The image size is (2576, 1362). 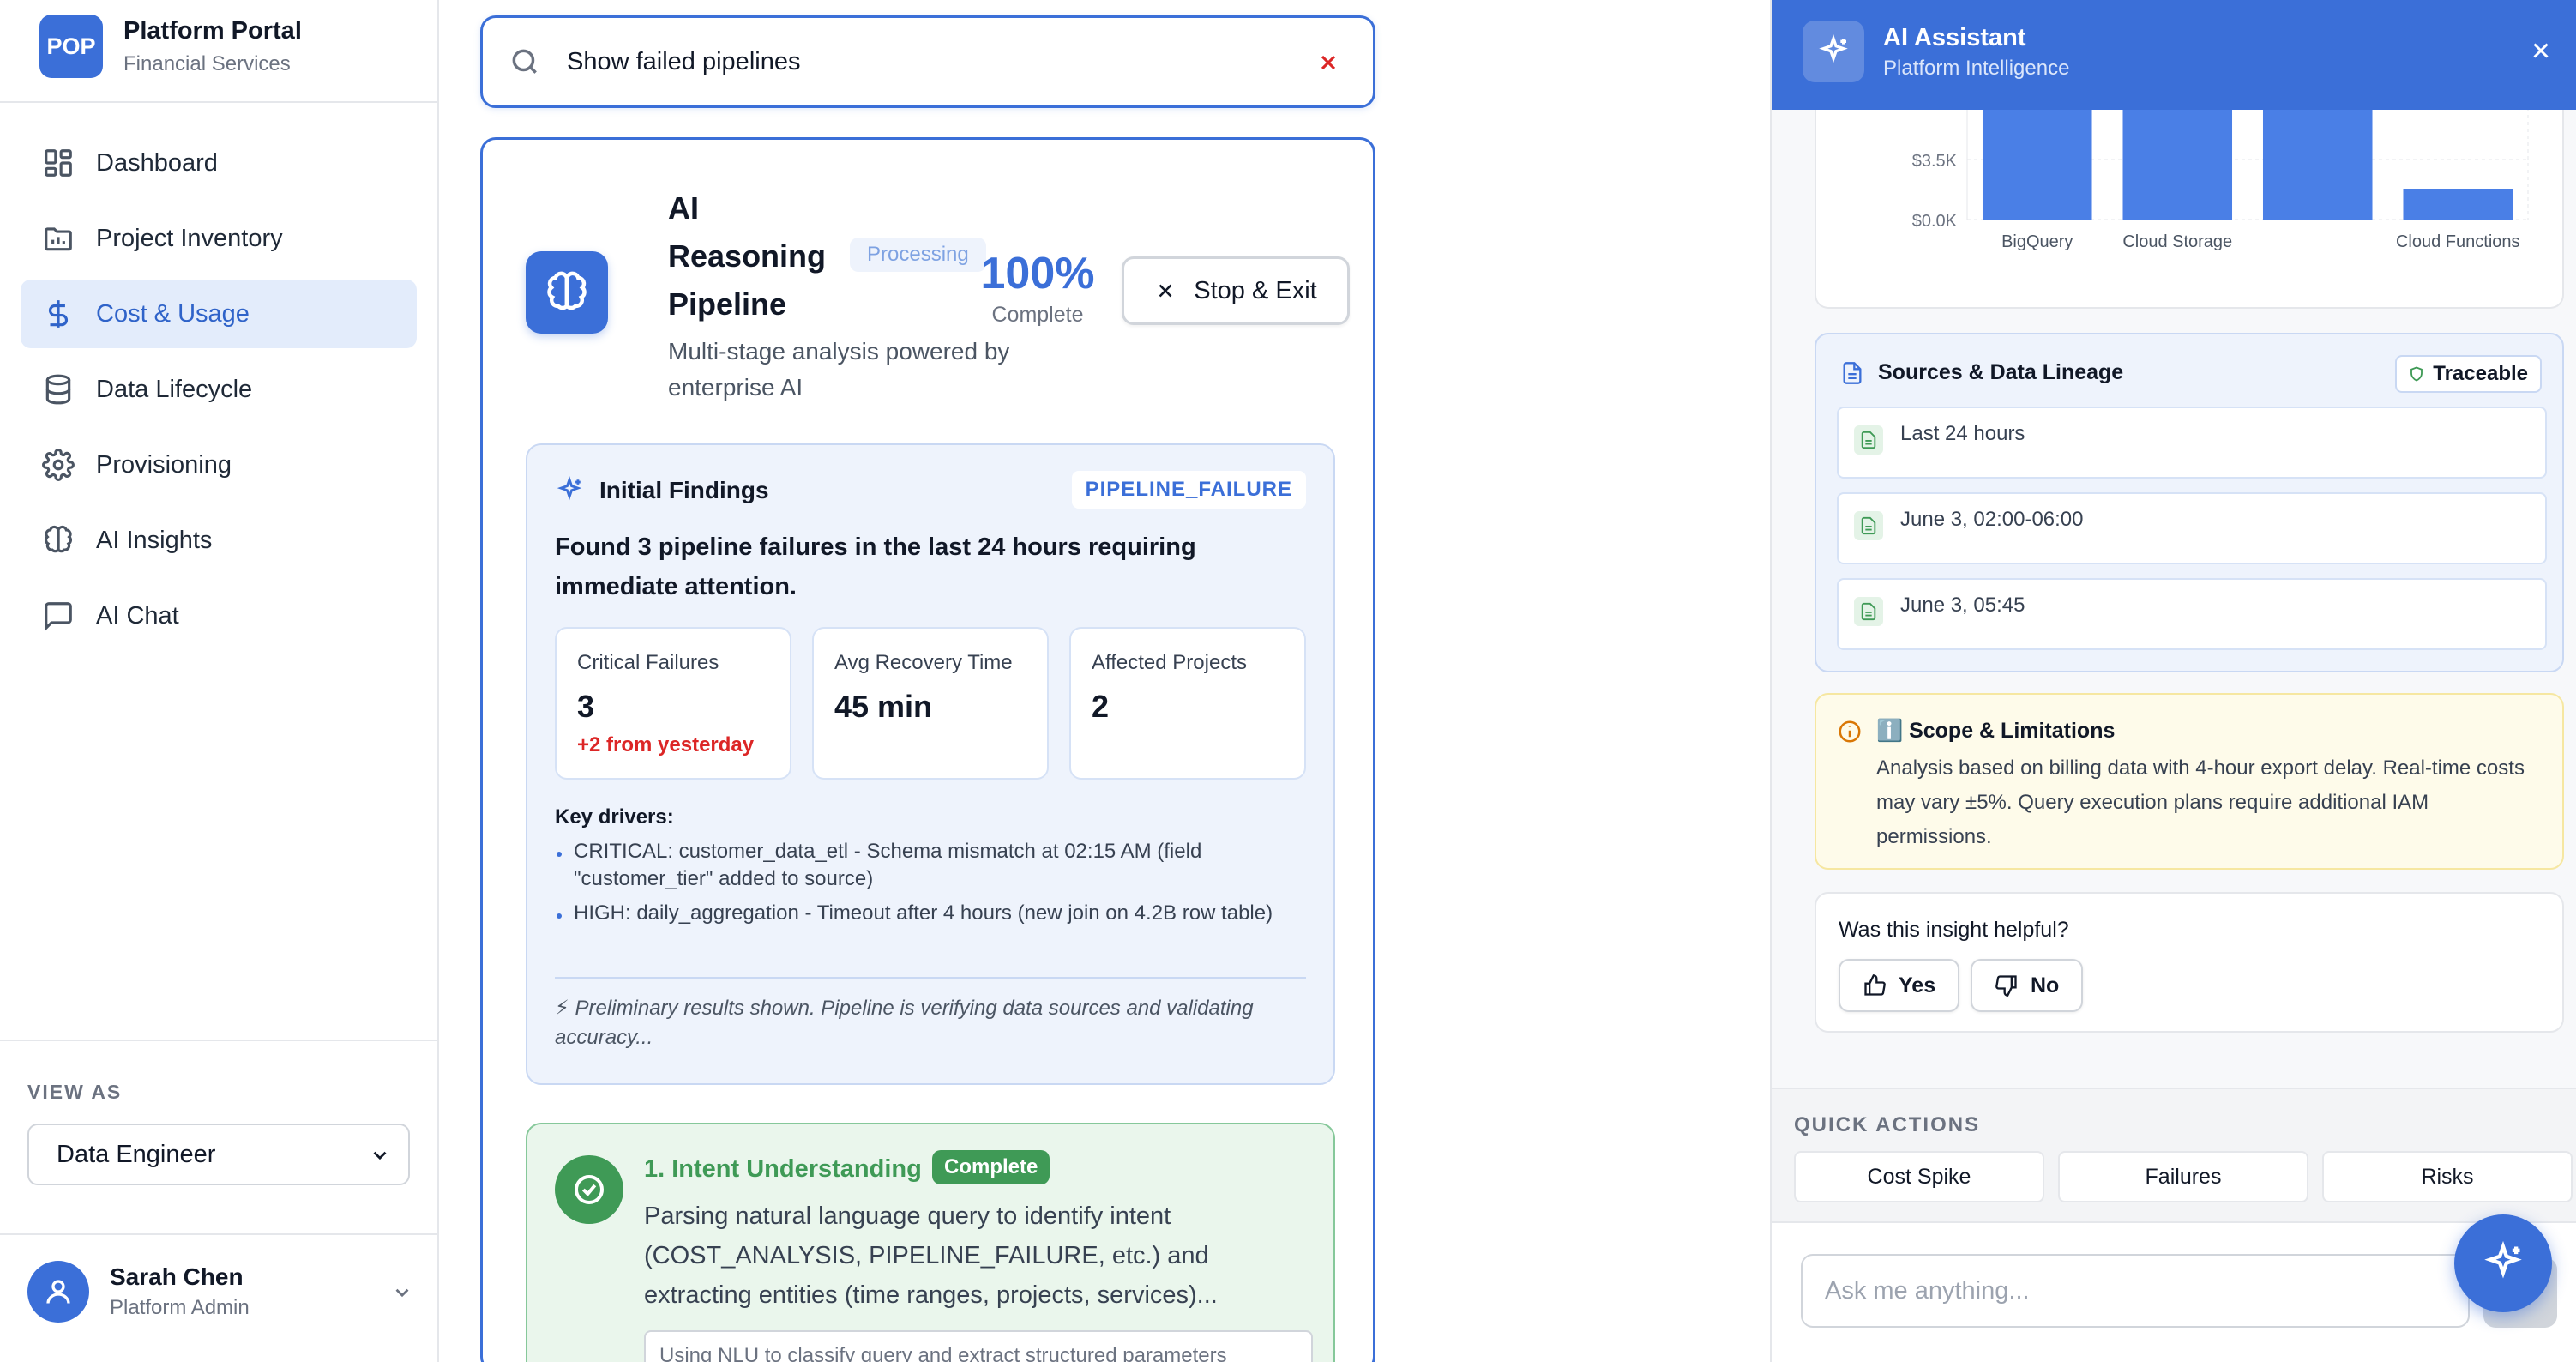 What do you see at coordinates (1187, 703) in the screenshot?
I see `stat-card: Affected Projects 2` at bounding box center [1187, 703].